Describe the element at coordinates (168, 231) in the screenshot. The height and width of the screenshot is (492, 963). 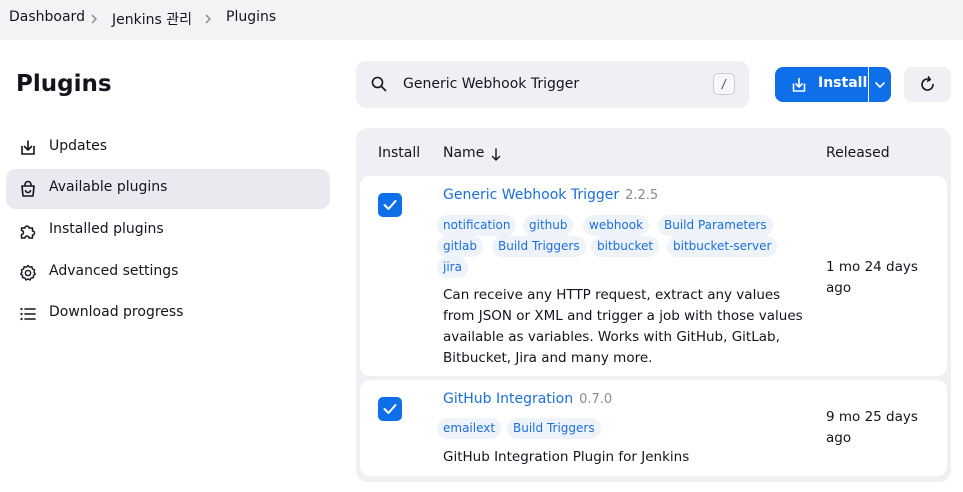
I see `sidebar-item-installed-plugins: Installed plugins` at that location.